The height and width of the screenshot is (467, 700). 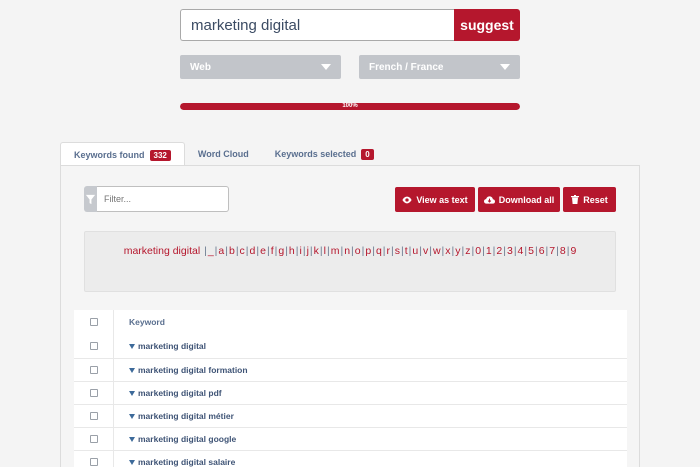 I want to click on filter-box, so click(x=156, y=199).